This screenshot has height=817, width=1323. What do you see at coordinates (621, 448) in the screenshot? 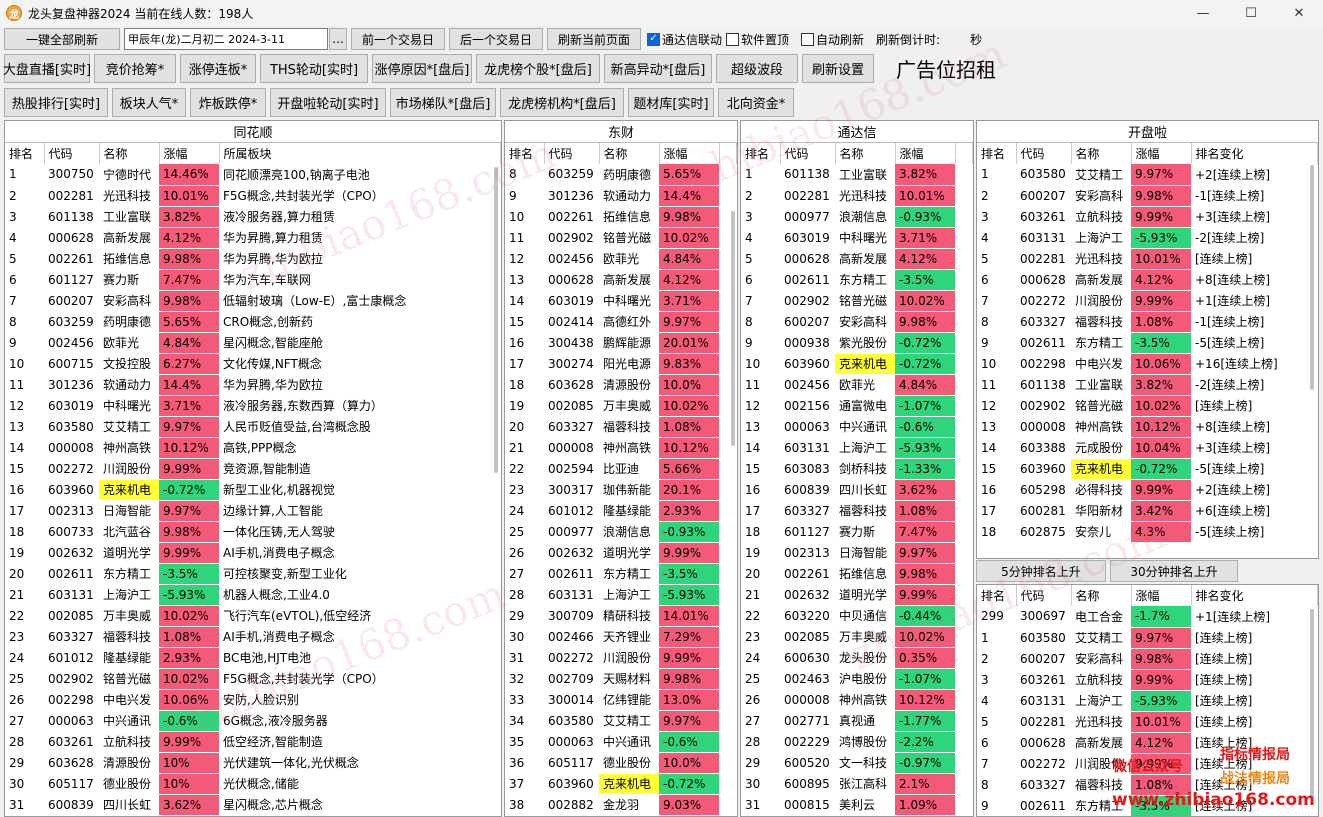
I see `table-row: 21 000008 神州高铁 10.12%` at bounding box center [621, 448].